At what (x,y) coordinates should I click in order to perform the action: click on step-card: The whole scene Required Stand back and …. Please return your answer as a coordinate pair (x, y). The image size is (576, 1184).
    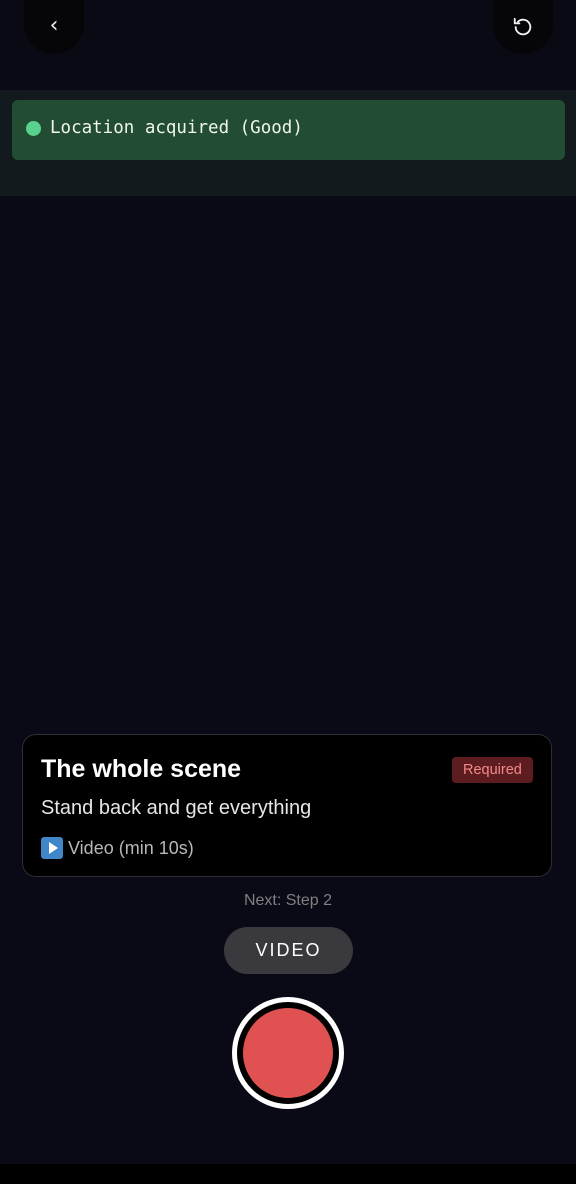
    Looking at the image, I should click on (287, 805).